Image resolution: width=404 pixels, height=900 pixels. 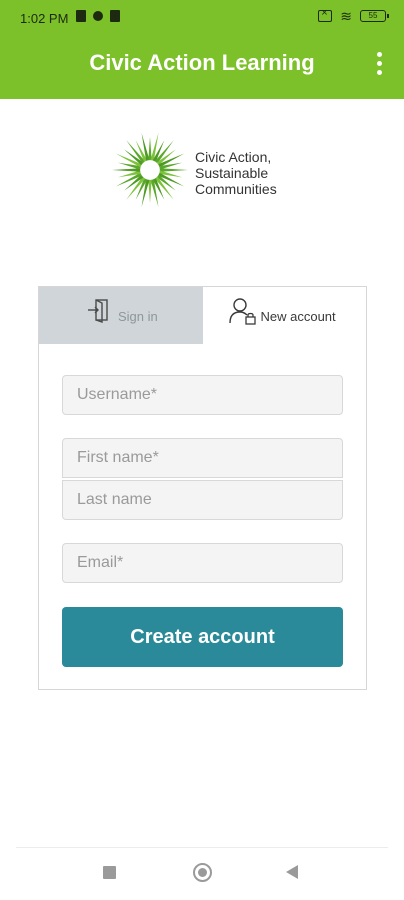 What do you see at coordinates (202, 17) in the screenshot?
I see `status-bar: 1:02 PM ≋ 55` at bounding box center [202, 17].